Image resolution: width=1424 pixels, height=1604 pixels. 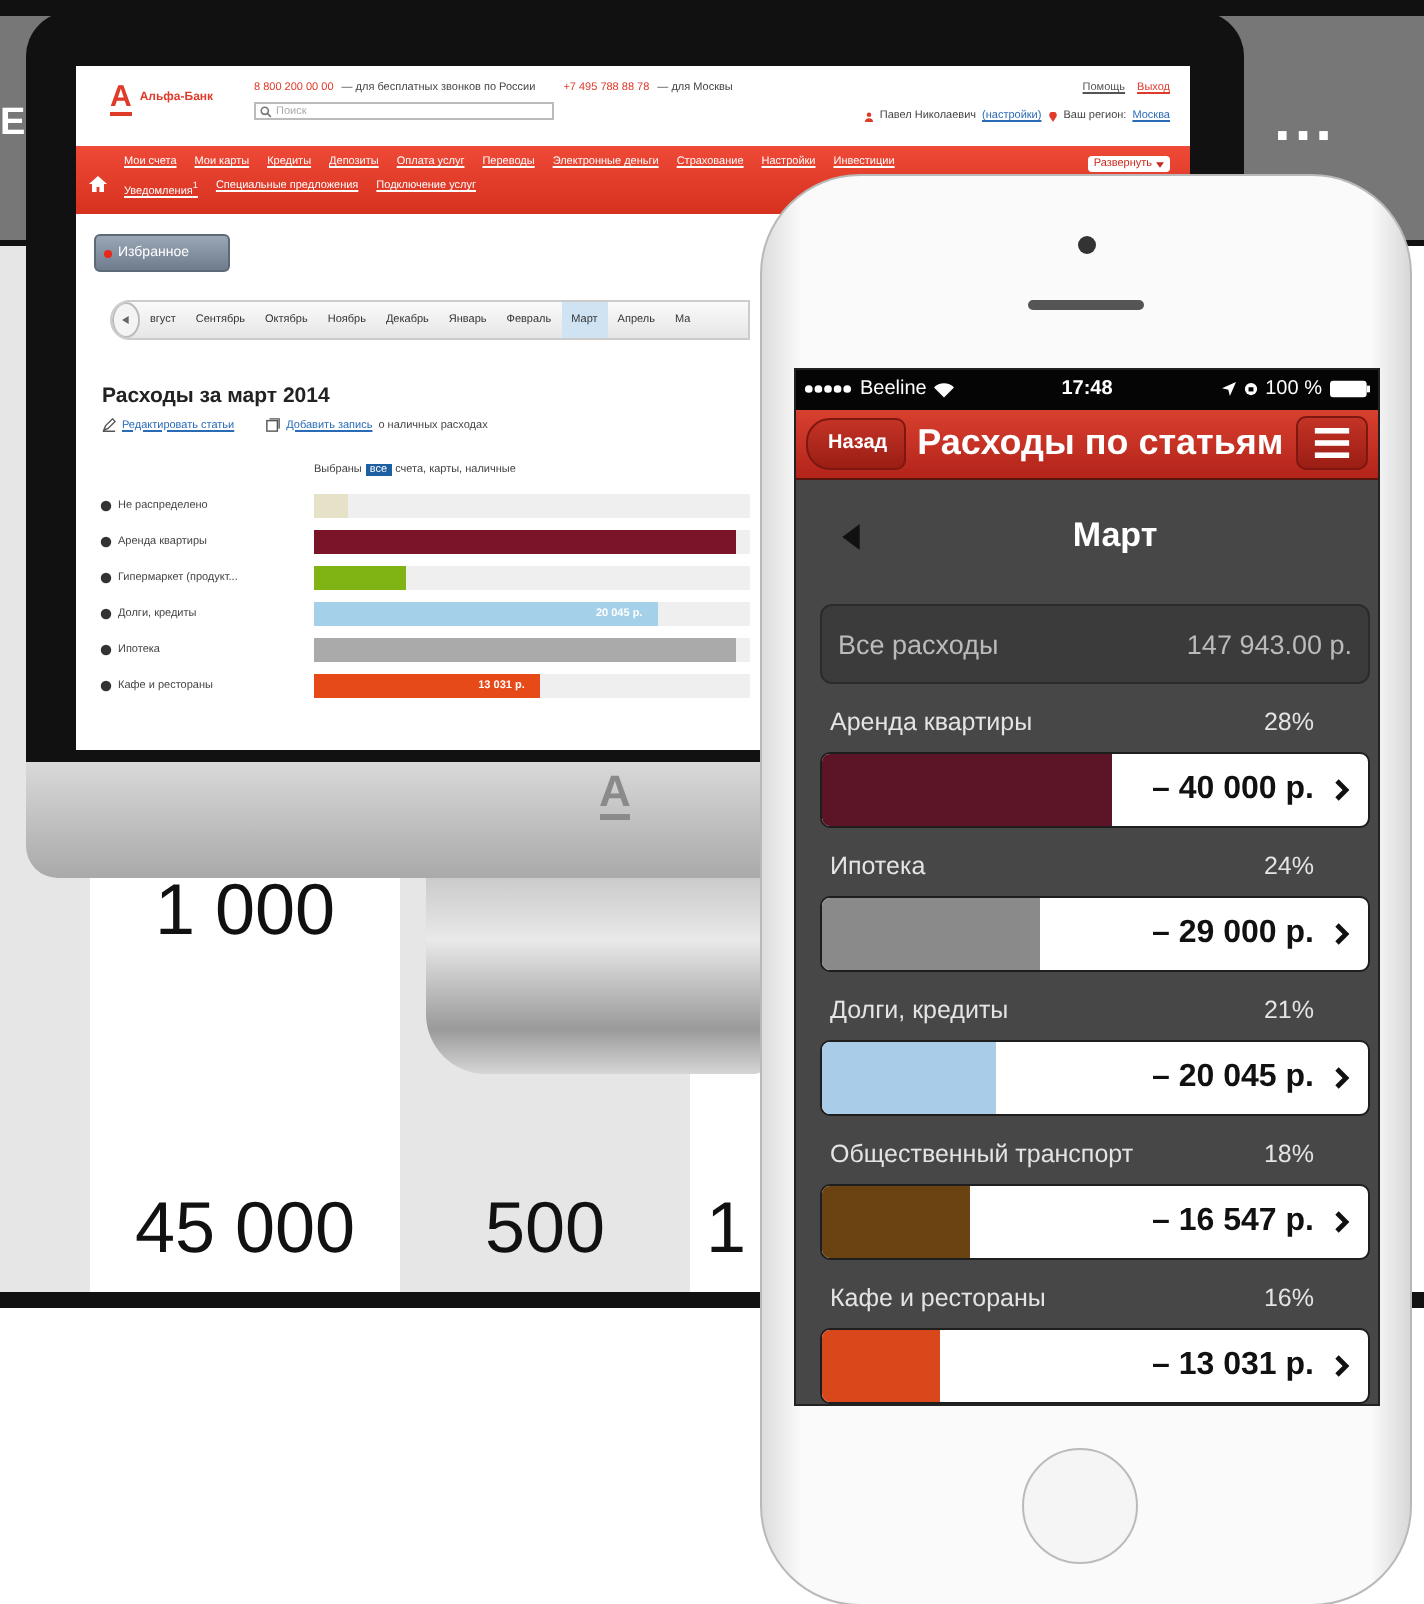 I want to click on triangle-icon, so click(x=126, y=320).